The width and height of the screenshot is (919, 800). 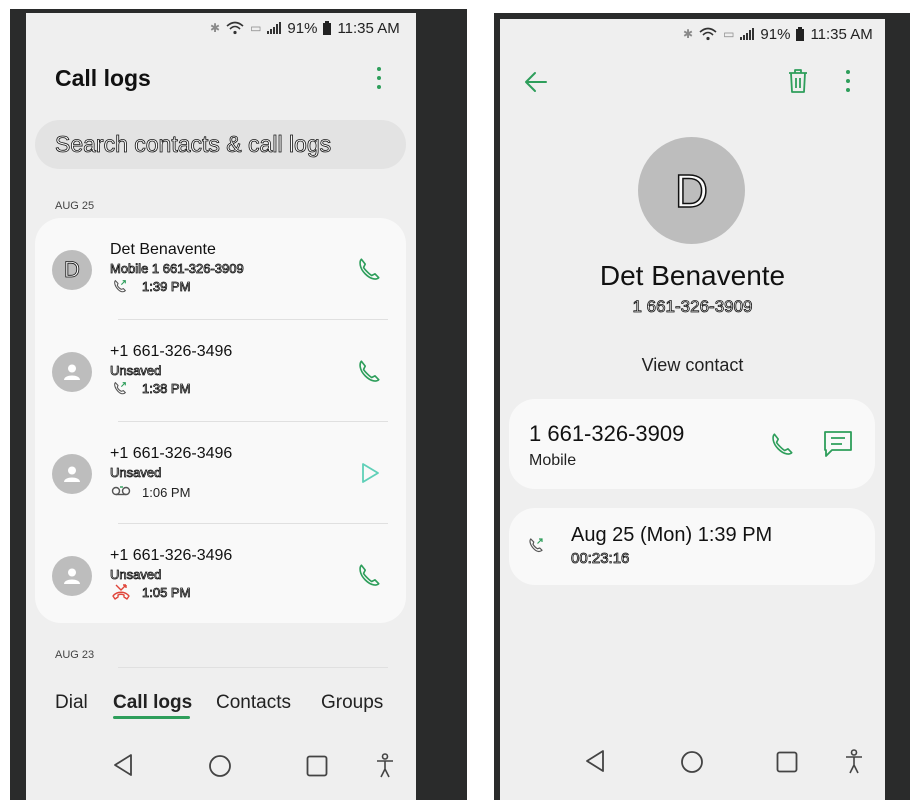 I want to click on call-datetime: Aug 25 (Mon) 1:39 PM, so click(x=672, y=535).